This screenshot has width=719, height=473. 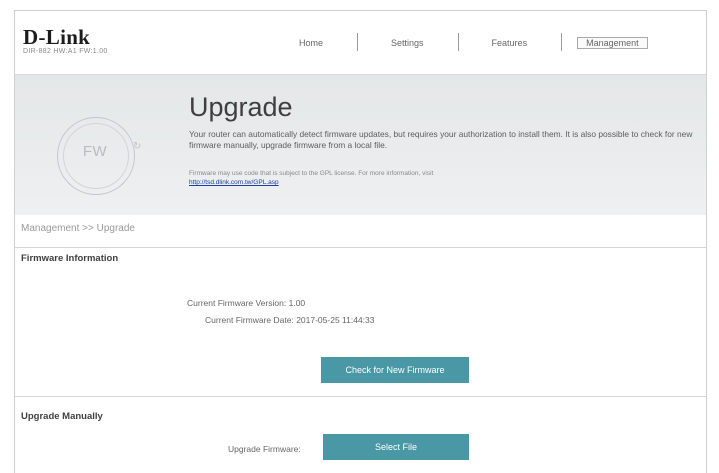 I want to click on refresh-arrow-icon: ↻, so click(x=137, y=146).